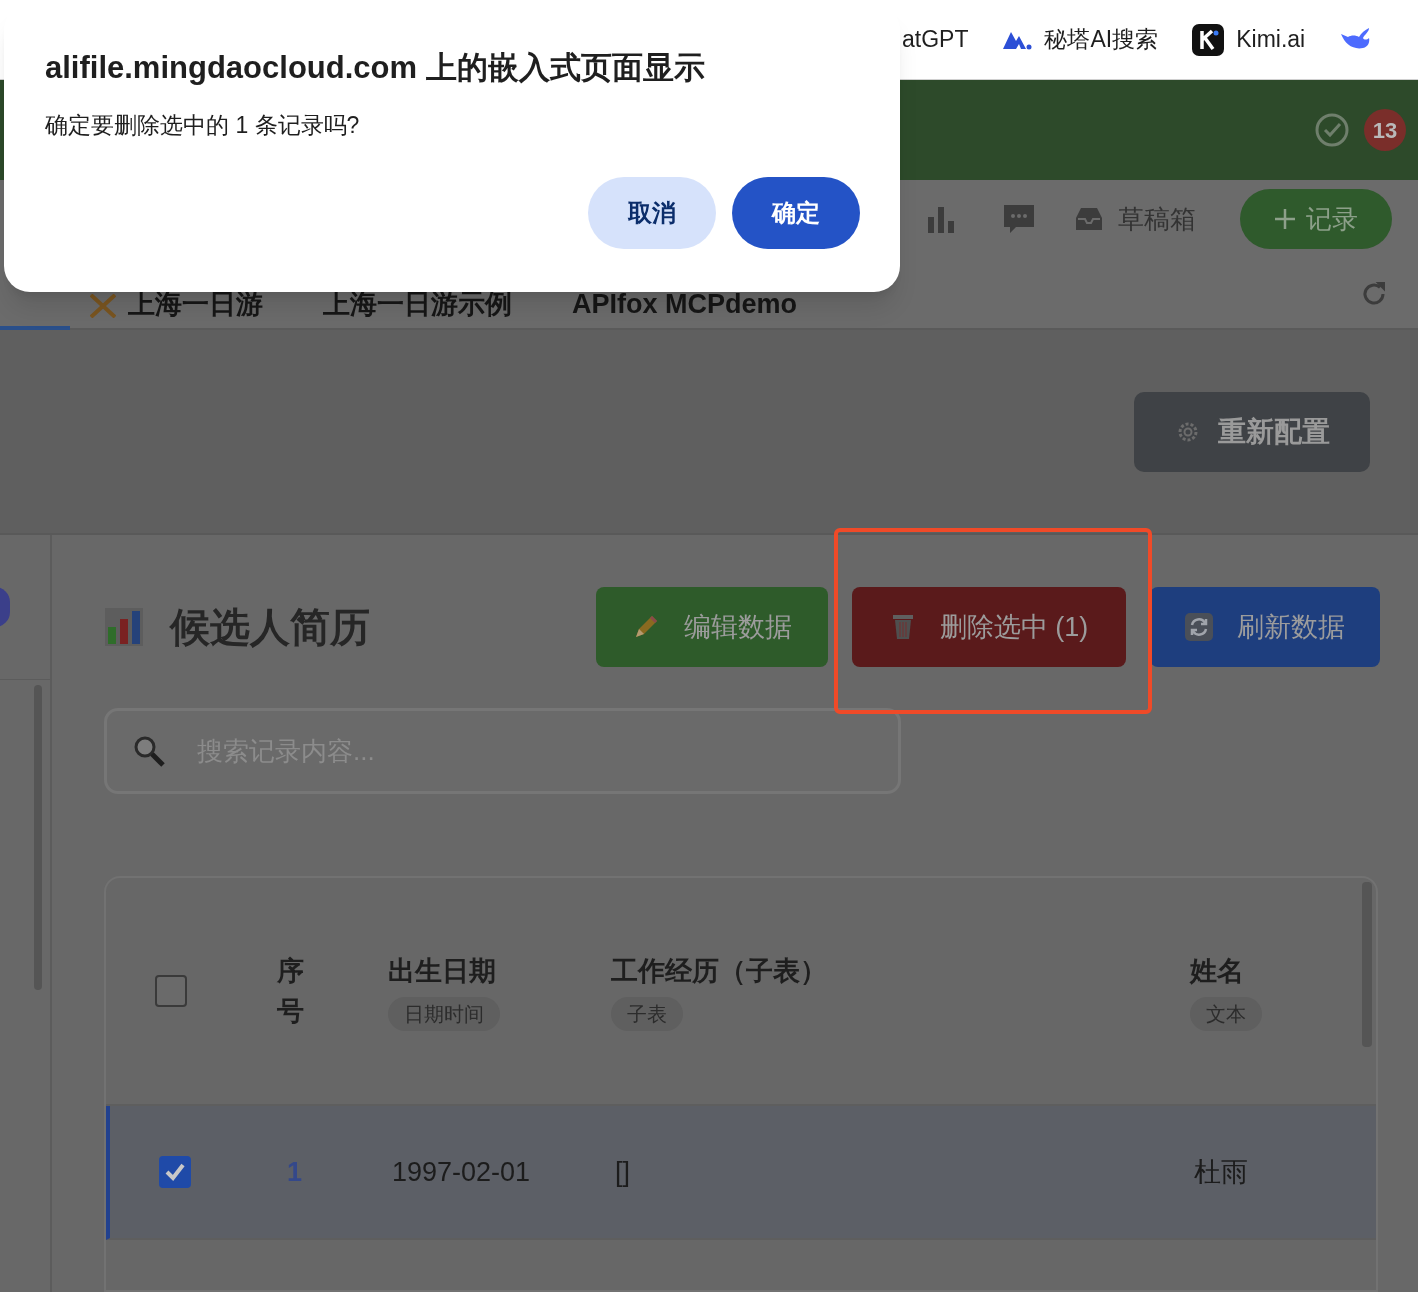 The image size is (1418, 1292). Describe the element at coordinates (719, 971) in the screenshot. I see `column-header: 工作经历（子表）` at that location.